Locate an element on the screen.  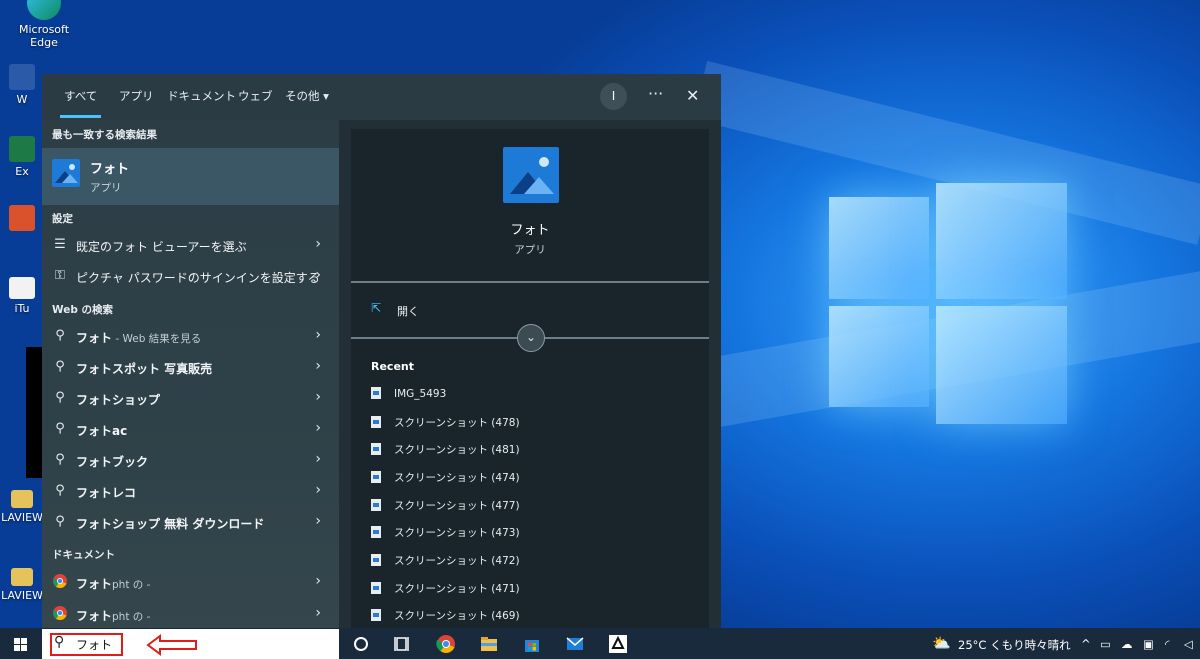
weather-icon: ⛅ is located at coordinates (941, 643).